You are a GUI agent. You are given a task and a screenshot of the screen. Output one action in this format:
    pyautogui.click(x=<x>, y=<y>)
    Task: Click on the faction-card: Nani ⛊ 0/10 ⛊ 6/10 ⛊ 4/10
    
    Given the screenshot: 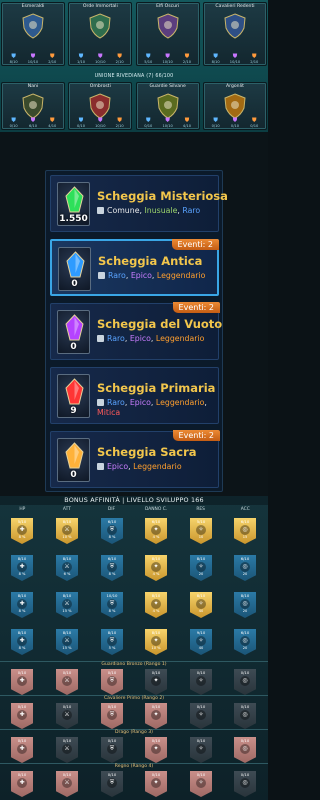 What is the action you would take?
    pyautogui.click(x=33, y=106)
    